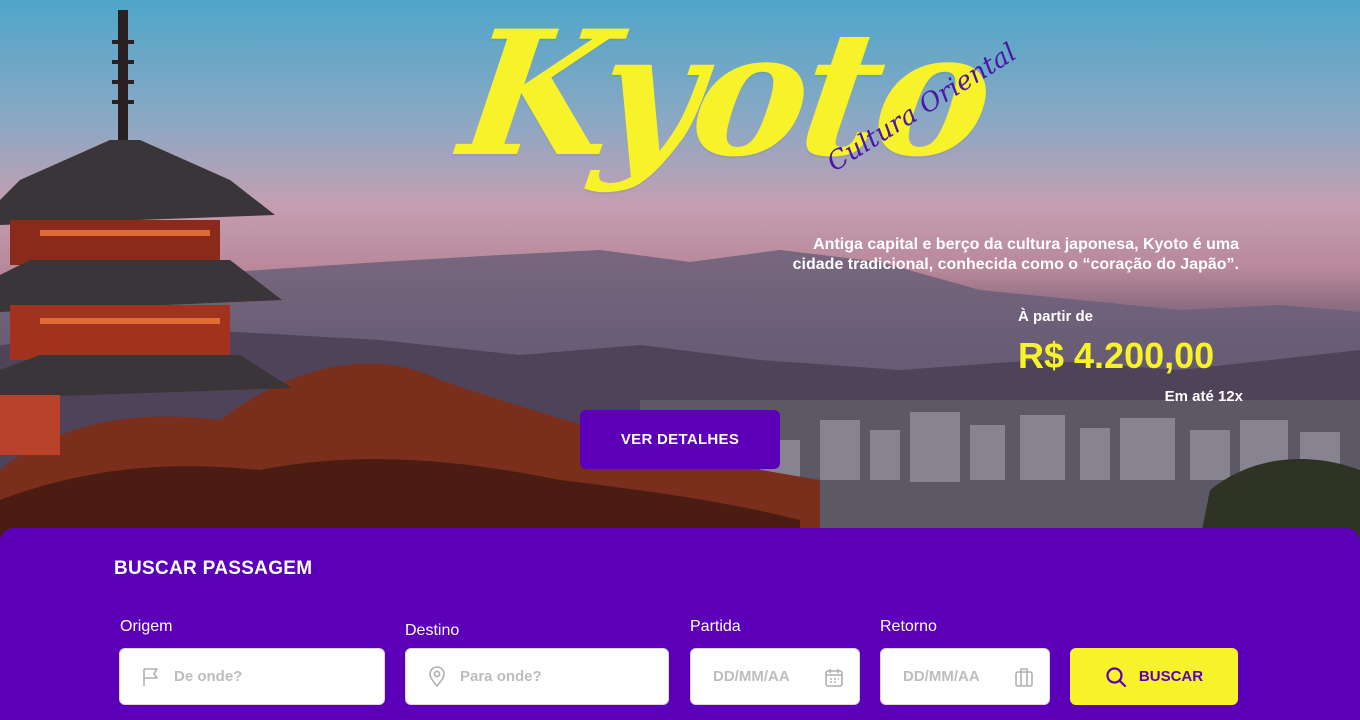 Image resolution: width=1360 pixels, height=720 pixels. Describe the element at coordinates (270, 676) in the screenshot. I see `origin-input` at that location.